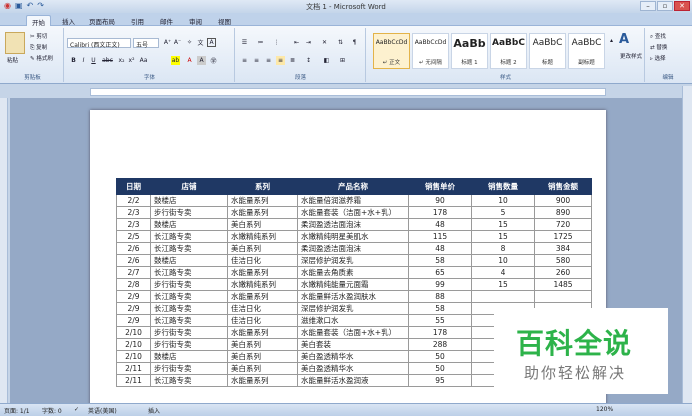 The width and height of the screenshot is (692, 416). What do you see at coordinates (195, 20) in the screenshot?
I see `tab-review: 审阅` at bounding box center [195, 20].